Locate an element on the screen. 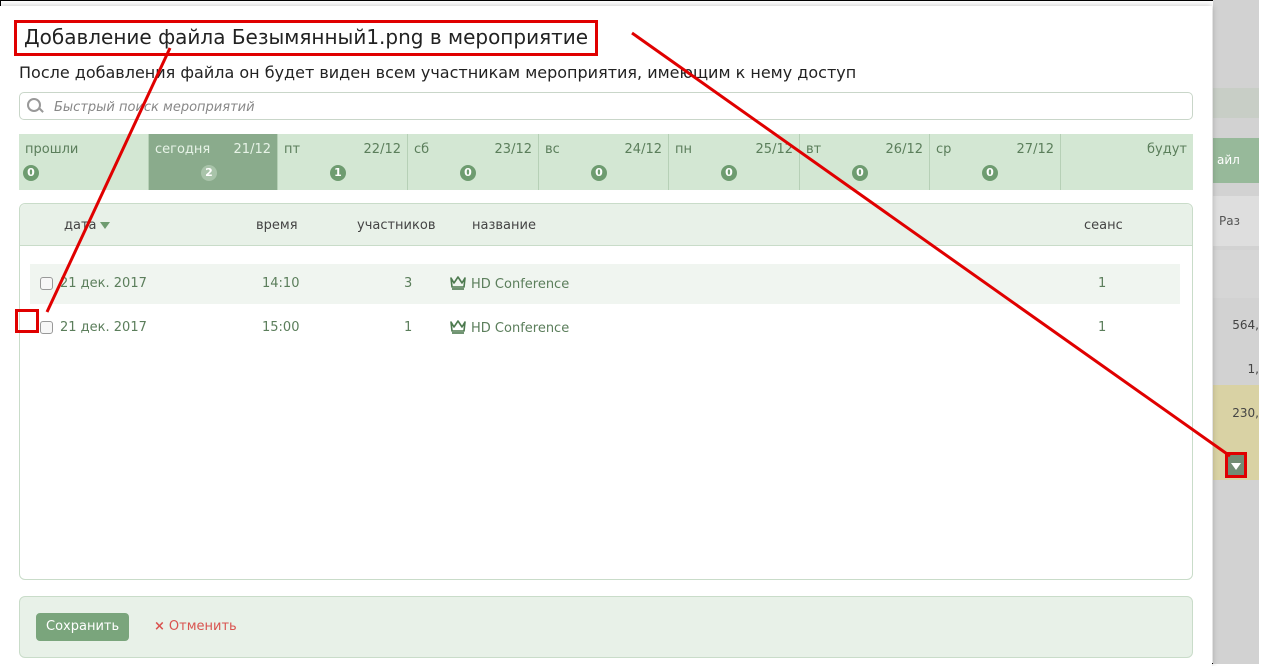  cancel-label: Отменить is located at coordinates (202, 626).